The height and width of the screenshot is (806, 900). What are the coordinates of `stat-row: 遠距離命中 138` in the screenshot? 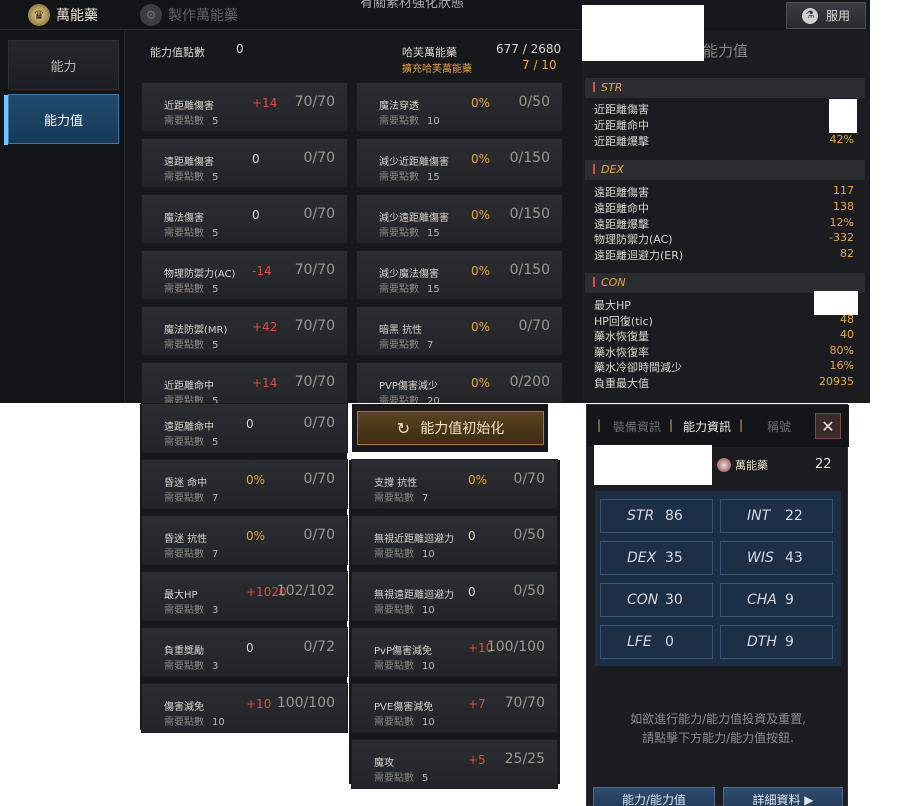 It's located at (725, 207).